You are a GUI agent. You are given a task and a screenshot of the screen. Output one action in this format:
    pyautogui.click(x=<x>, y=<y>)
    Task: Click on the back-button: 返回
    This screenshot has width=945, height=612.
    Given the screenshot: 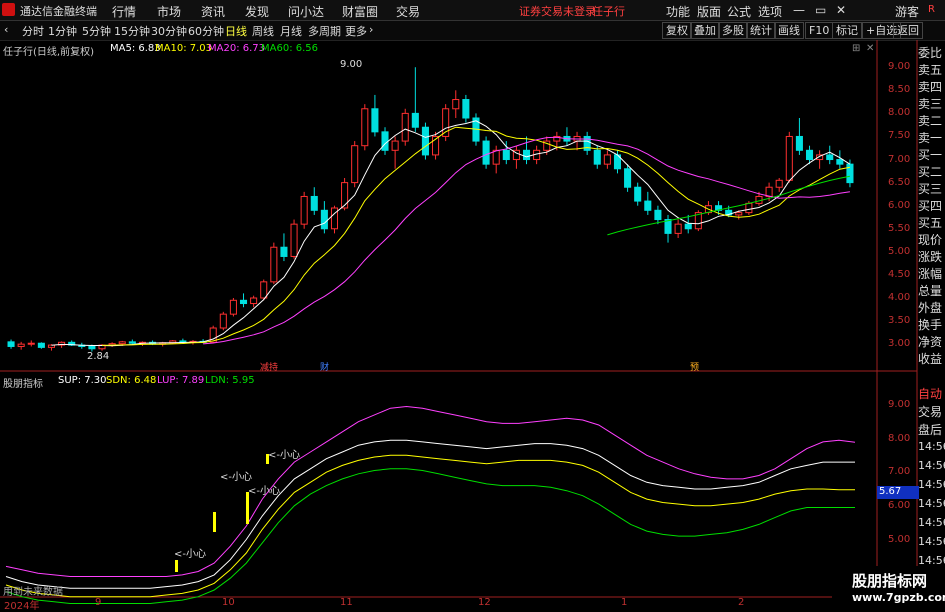 What is the action you would take?
    pyautogui.click(x=908, y=30)
    